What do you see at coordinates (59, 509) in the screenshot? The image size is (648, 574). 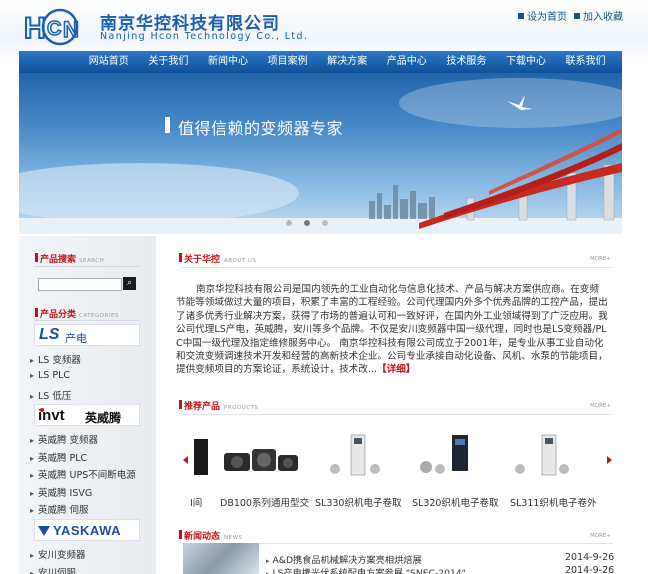 I see `category-item: 英威腾 伺服` at bounding box center [59, 509].